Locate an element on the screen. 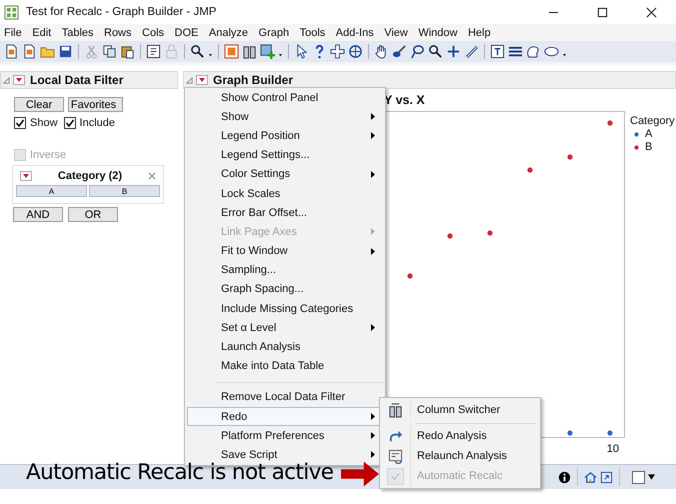  menu-item: Remove Local Data Filter is located at coordinates (285, 397).